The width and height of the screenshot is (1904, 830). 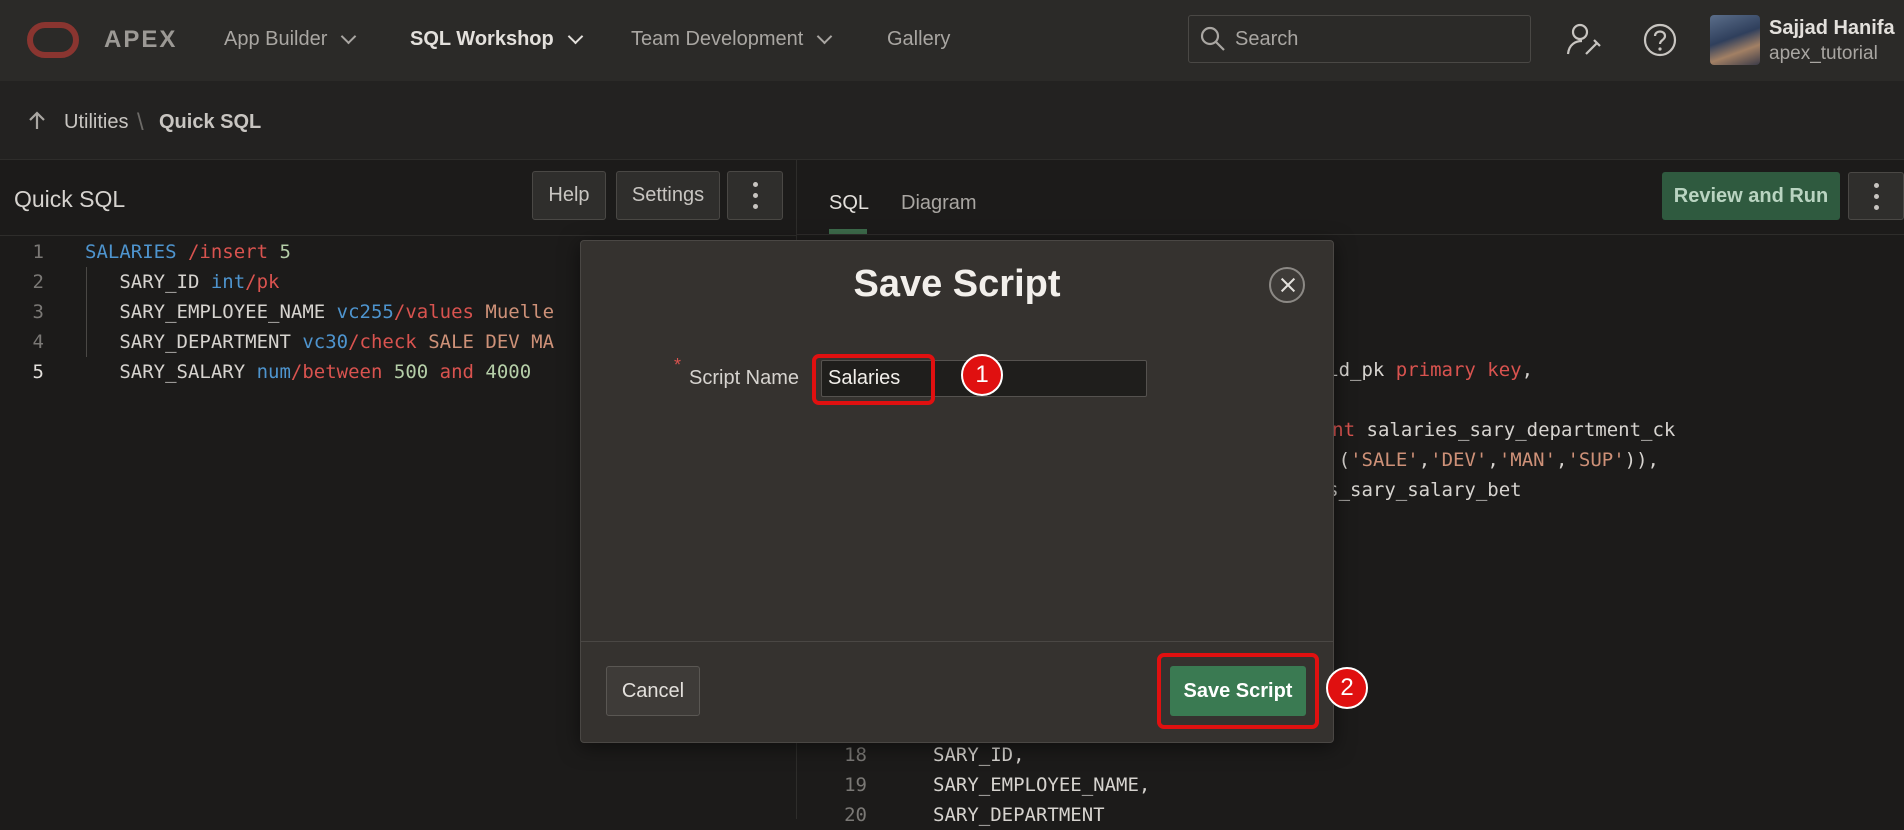 What do you see at coordinates (1287, 285) in the screenshot?
I see `close-icon` at bounding box center [1287, 285].